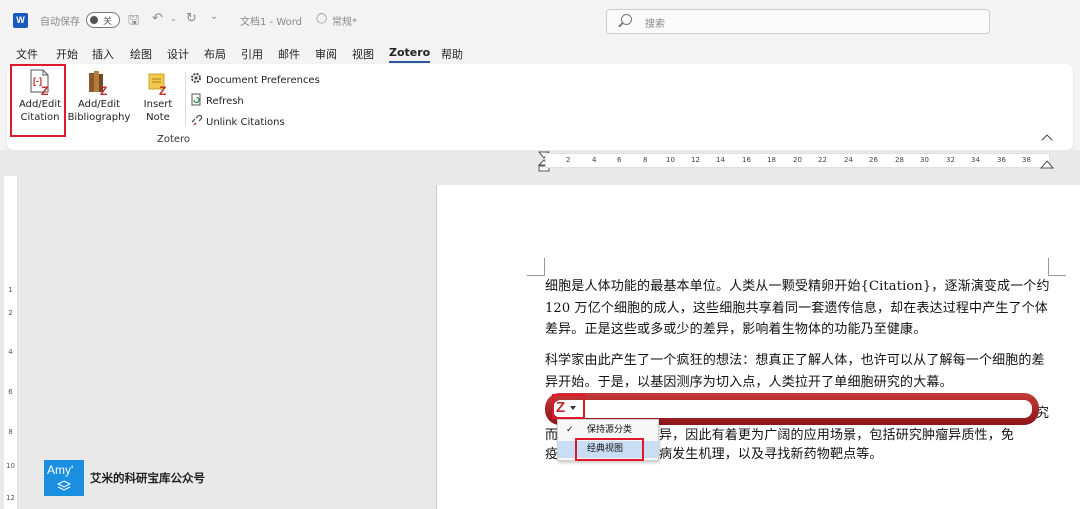  I want to click on vruler-tick: 4, so click(10, 352).